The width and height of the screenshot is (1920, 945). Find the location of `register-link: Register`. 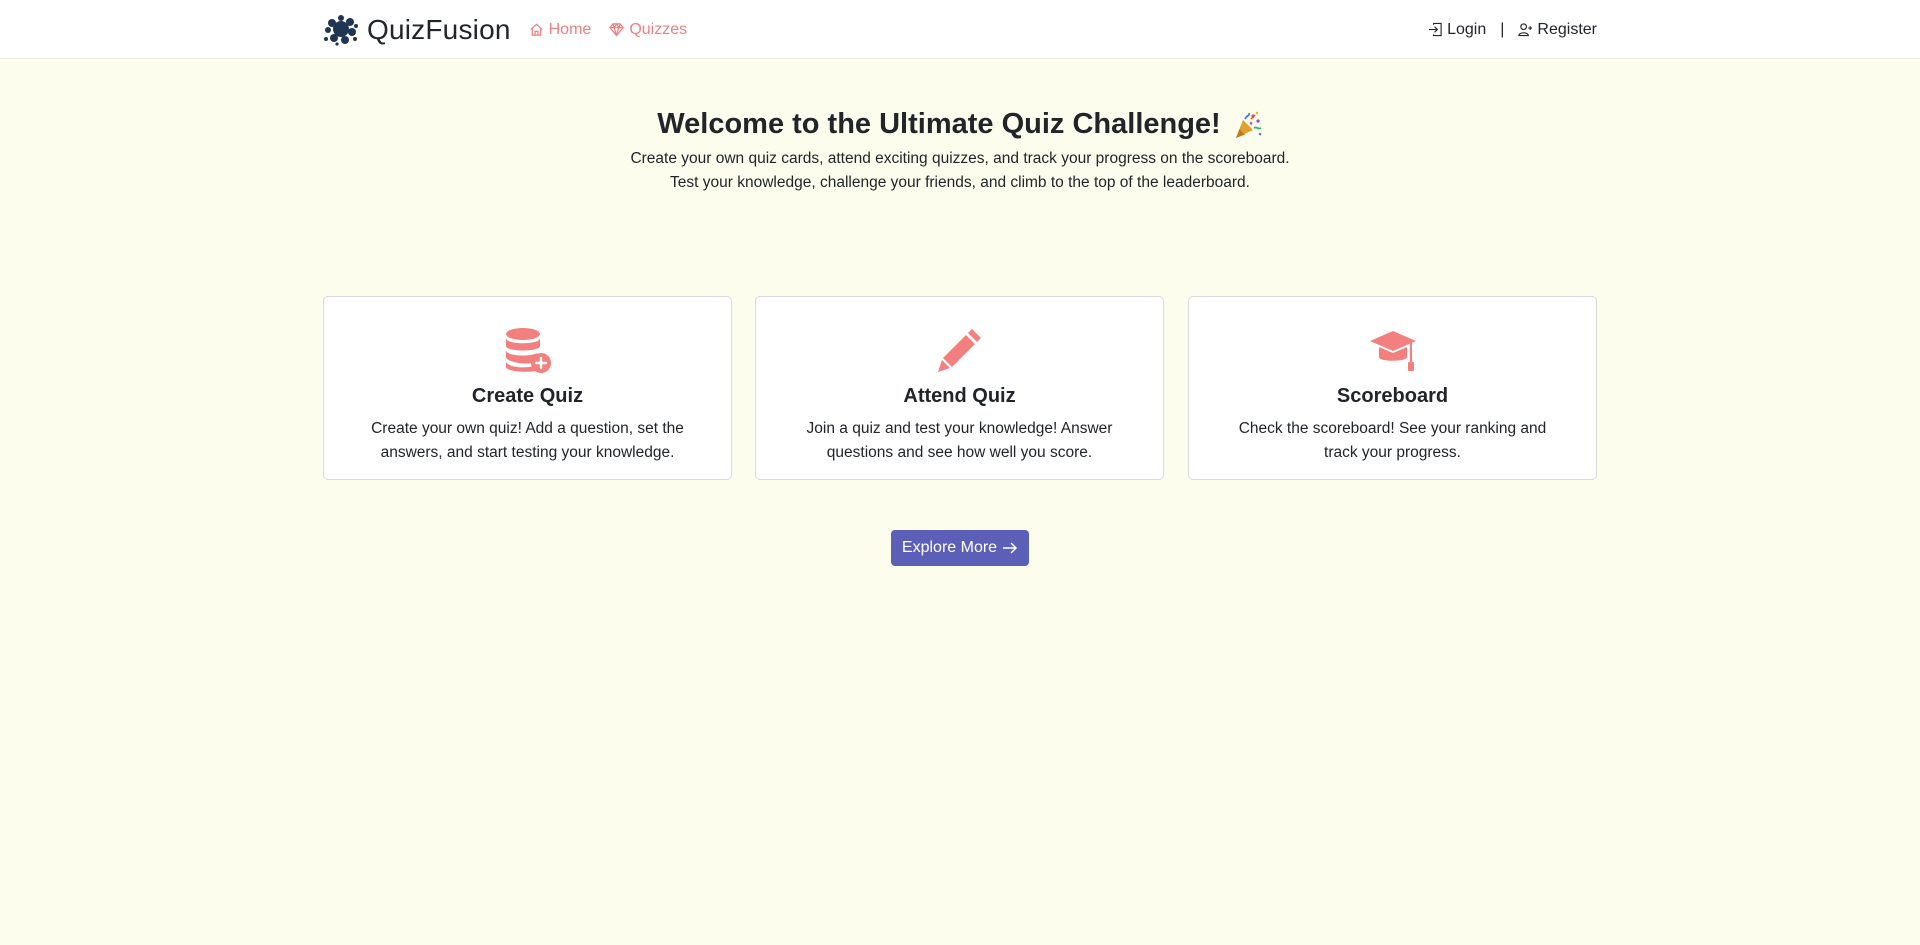

register-link: Register is located at coordinates (1557, 30).